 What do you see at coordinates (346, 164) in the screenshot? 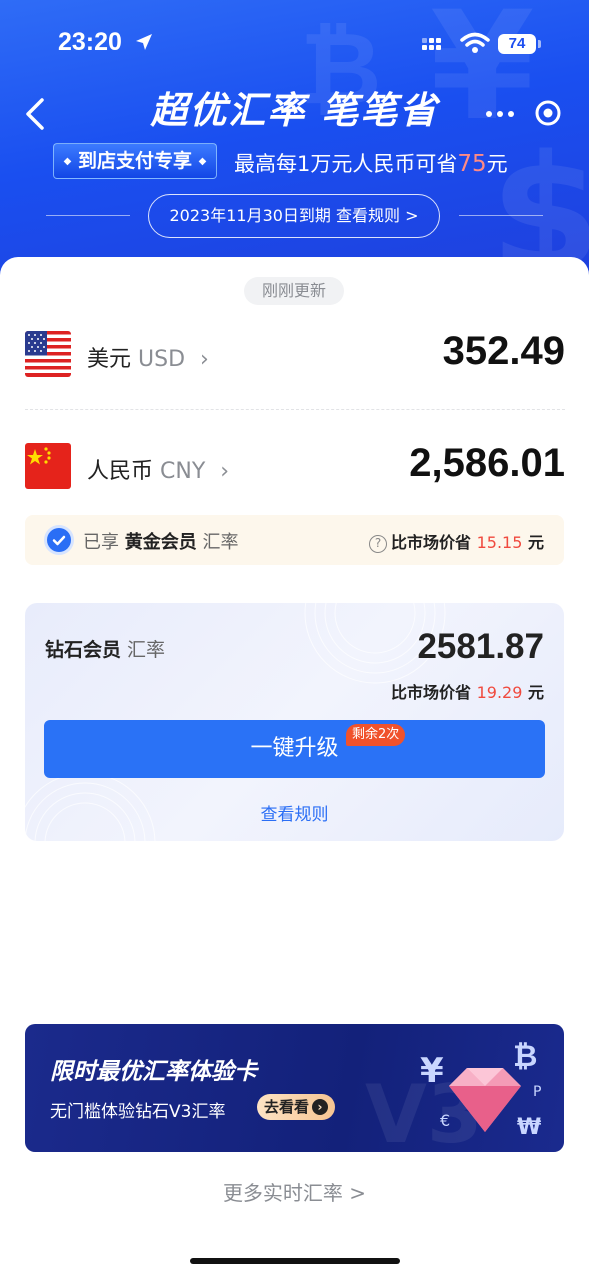
I see `promo-text-prefix: 最高每1万元人民币可省` at bounding box center [346, 164].